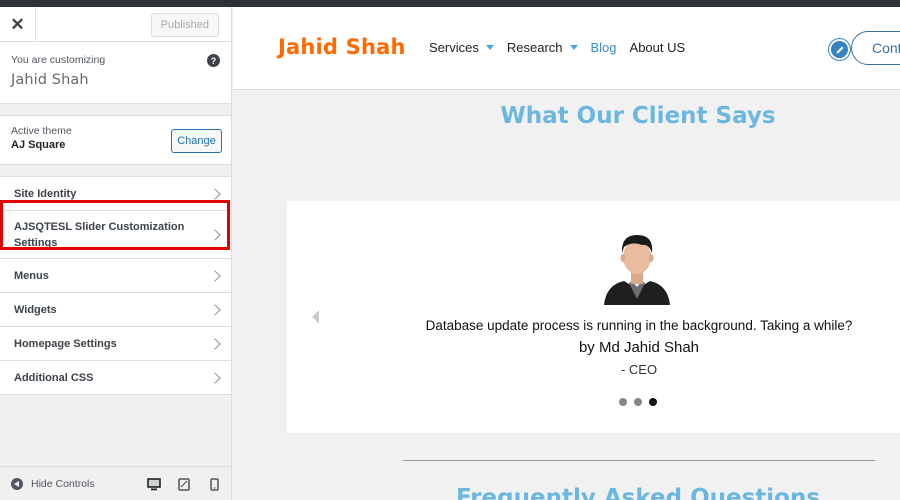  I want to click on active-theme-section: Active theme AJ Square Change, so click(115, 140).